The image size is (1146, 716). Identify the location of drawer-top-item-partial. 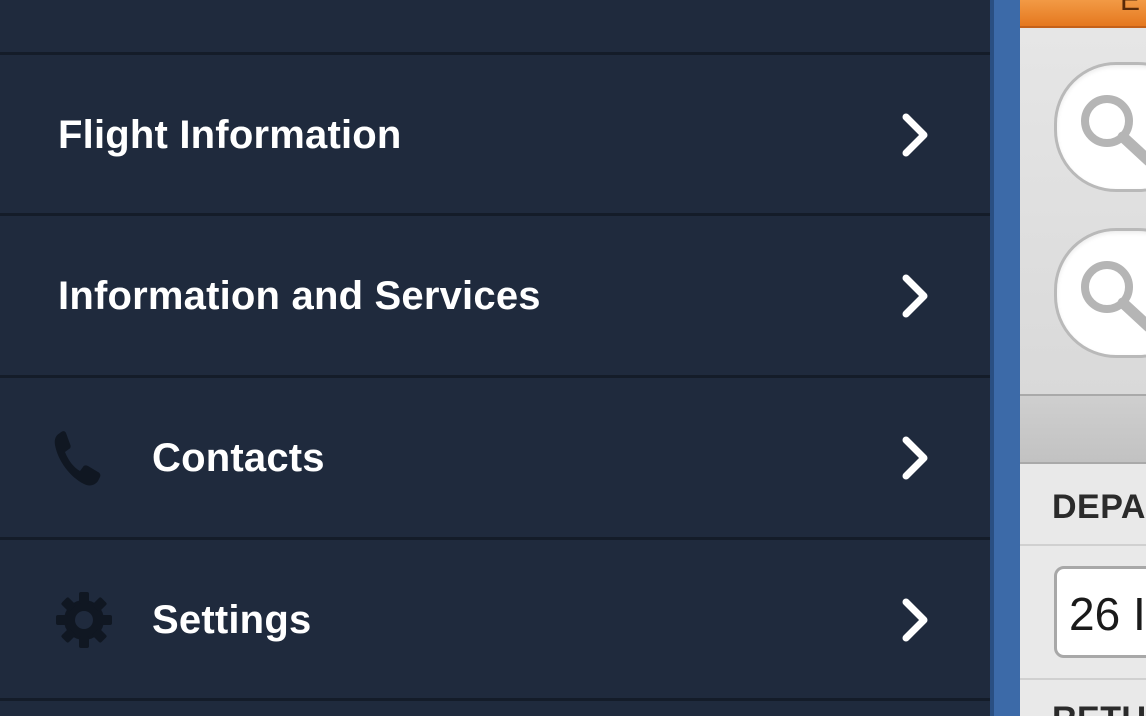
(495, 26).